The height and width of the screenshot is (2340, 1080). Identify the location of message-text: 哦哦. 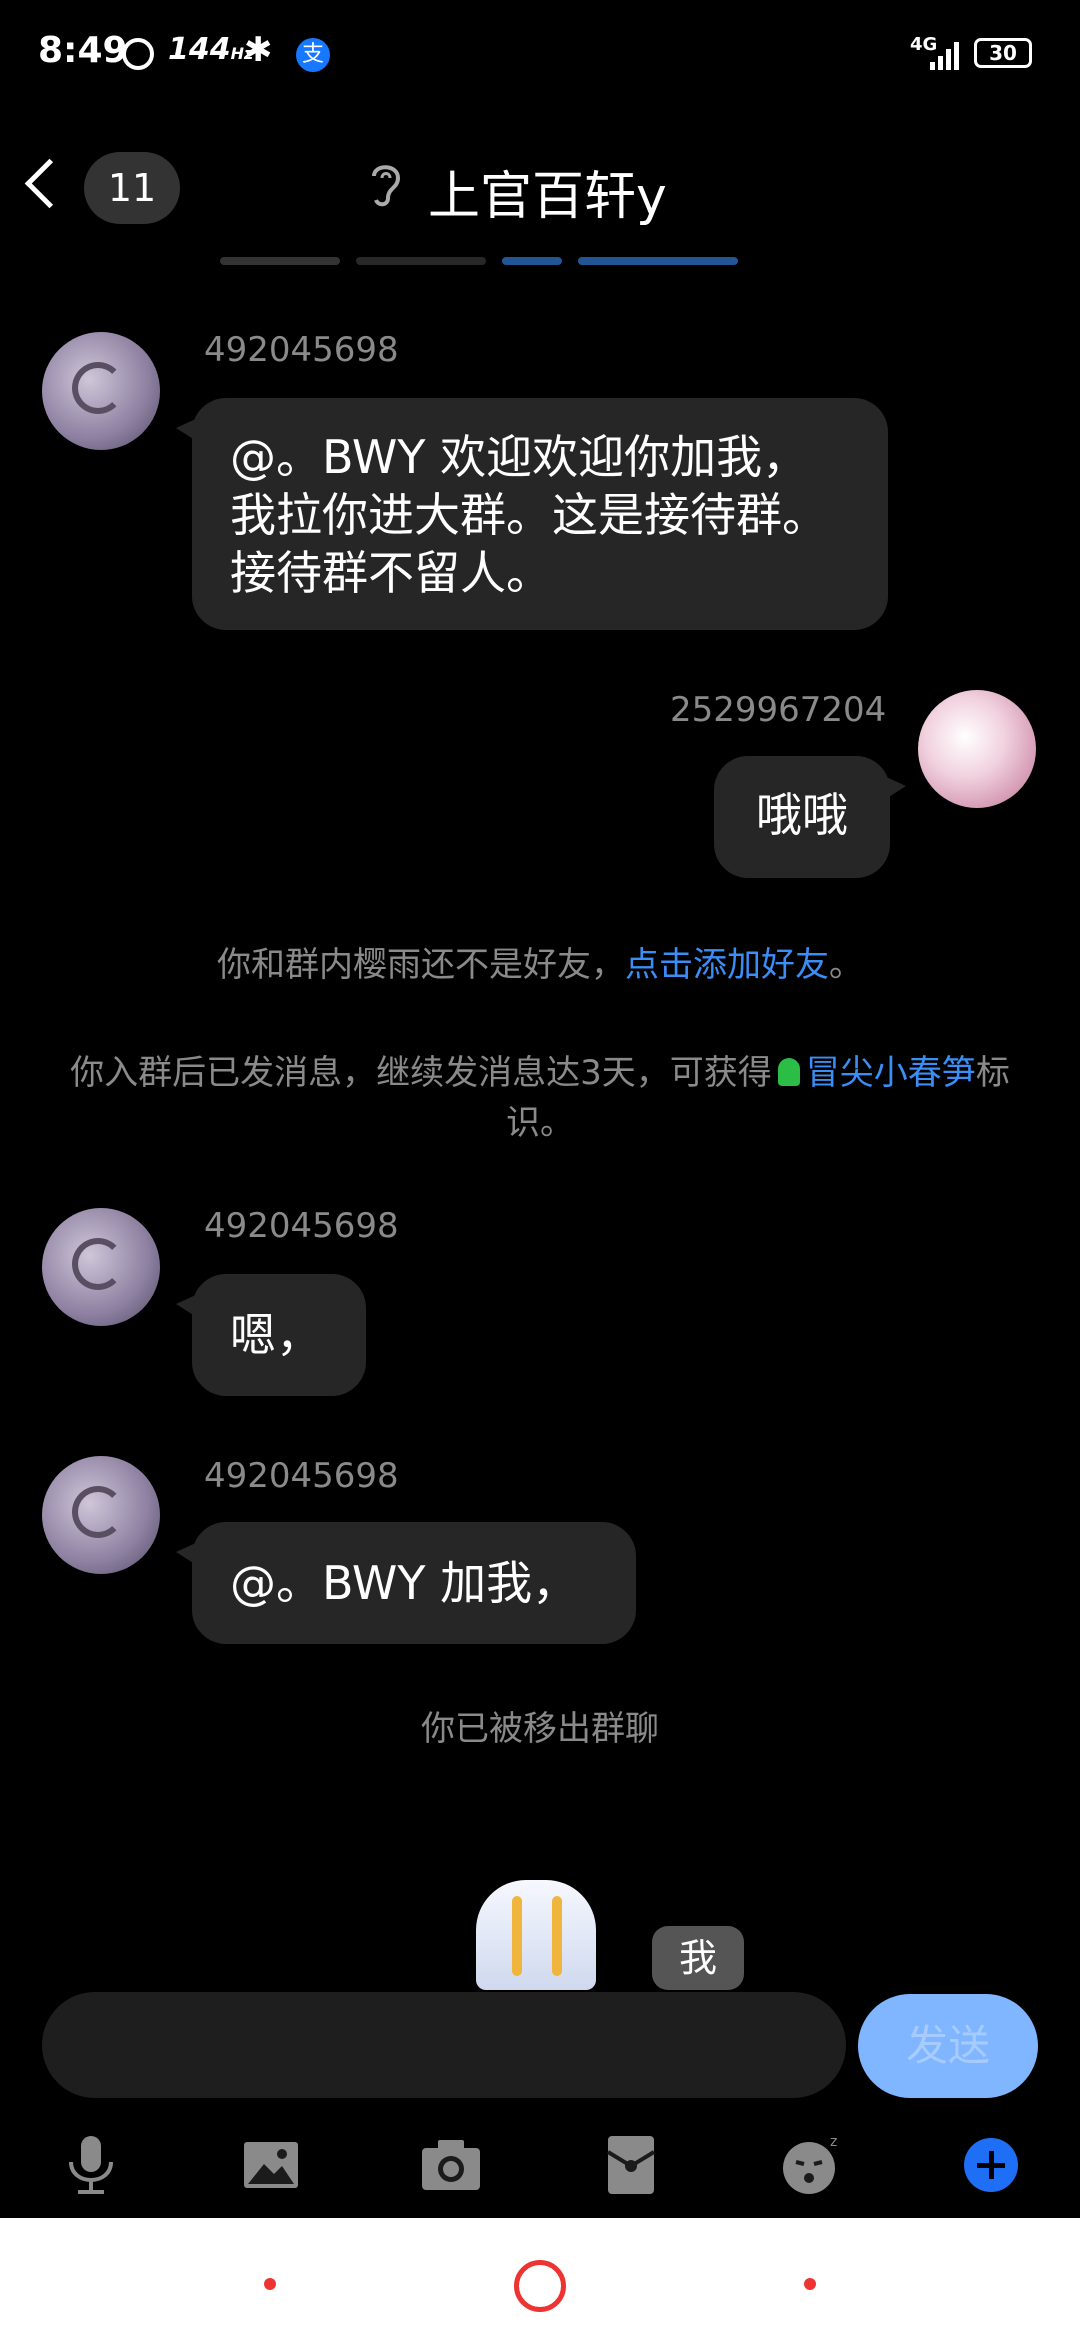
(802, 815).